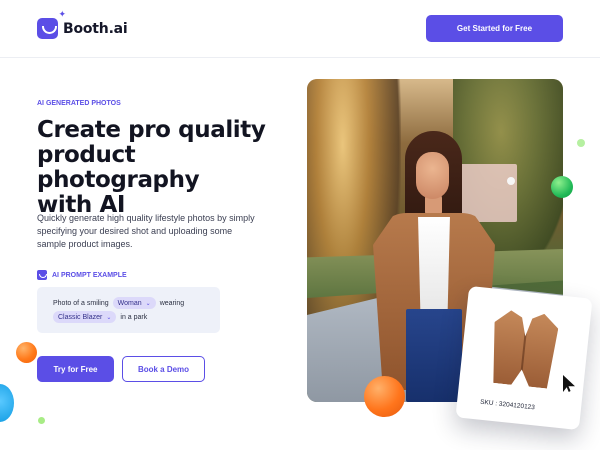 The width and height of the screenshot is (600, 450). What do you see at coordinates (151, 130) in the screenshot?
I see `hero-title-line-1: Create pro quality` at bounding box center [151, 130].